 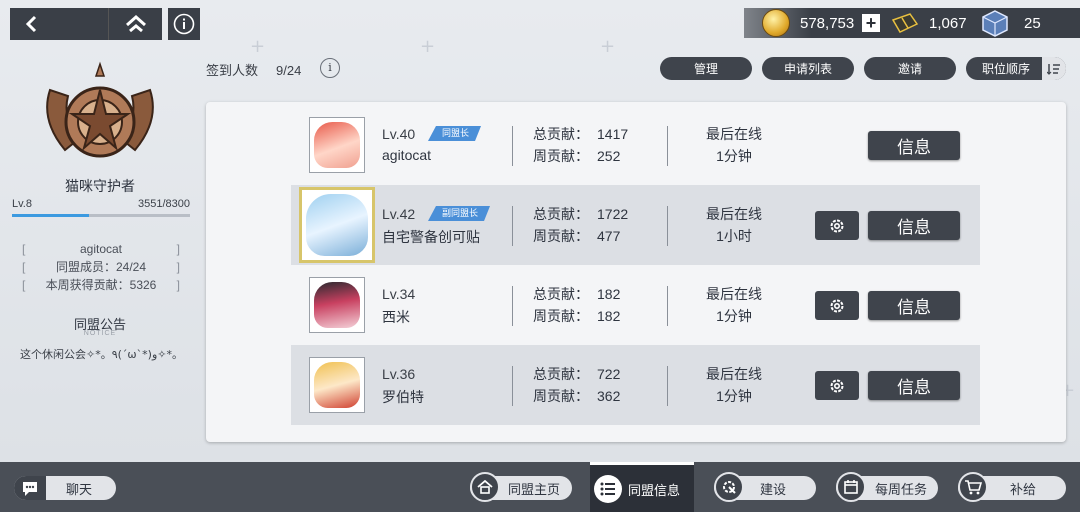 I want to click on guild-name: 猫咪守护者, so click(x=100, y=186).